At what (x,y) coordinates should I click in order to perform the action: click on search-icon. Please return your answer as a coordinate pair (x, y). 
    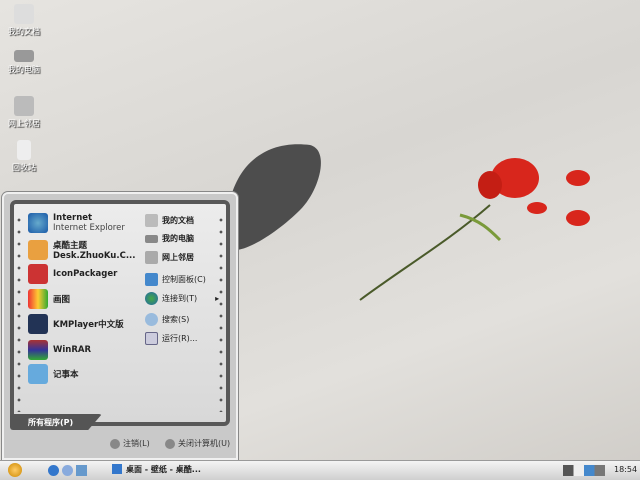
    Looking at the image, I should click on (151, 319).